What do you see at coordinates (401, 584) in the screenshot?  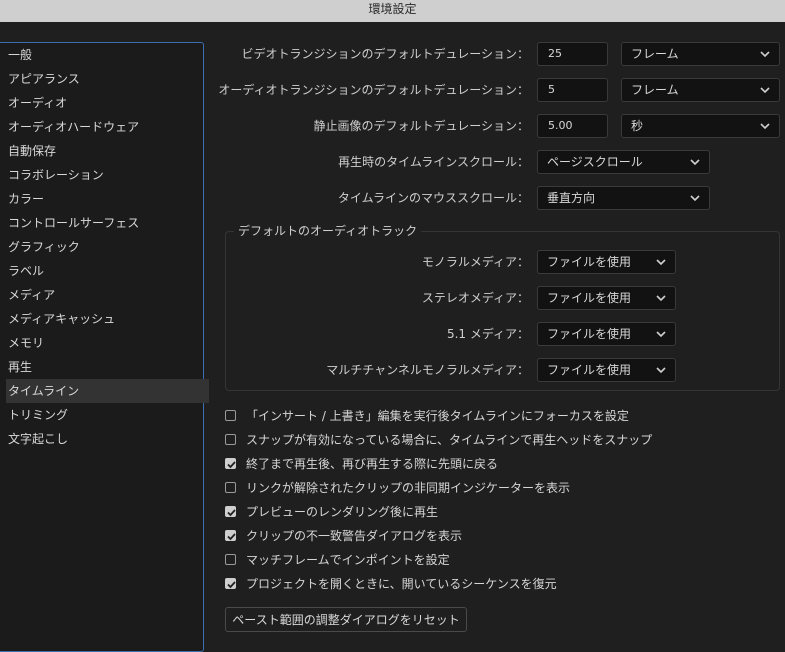 I see `option-label: プロジェクトを開くときに、開いているシーケンスを復元` at bounding box center [401, 584].